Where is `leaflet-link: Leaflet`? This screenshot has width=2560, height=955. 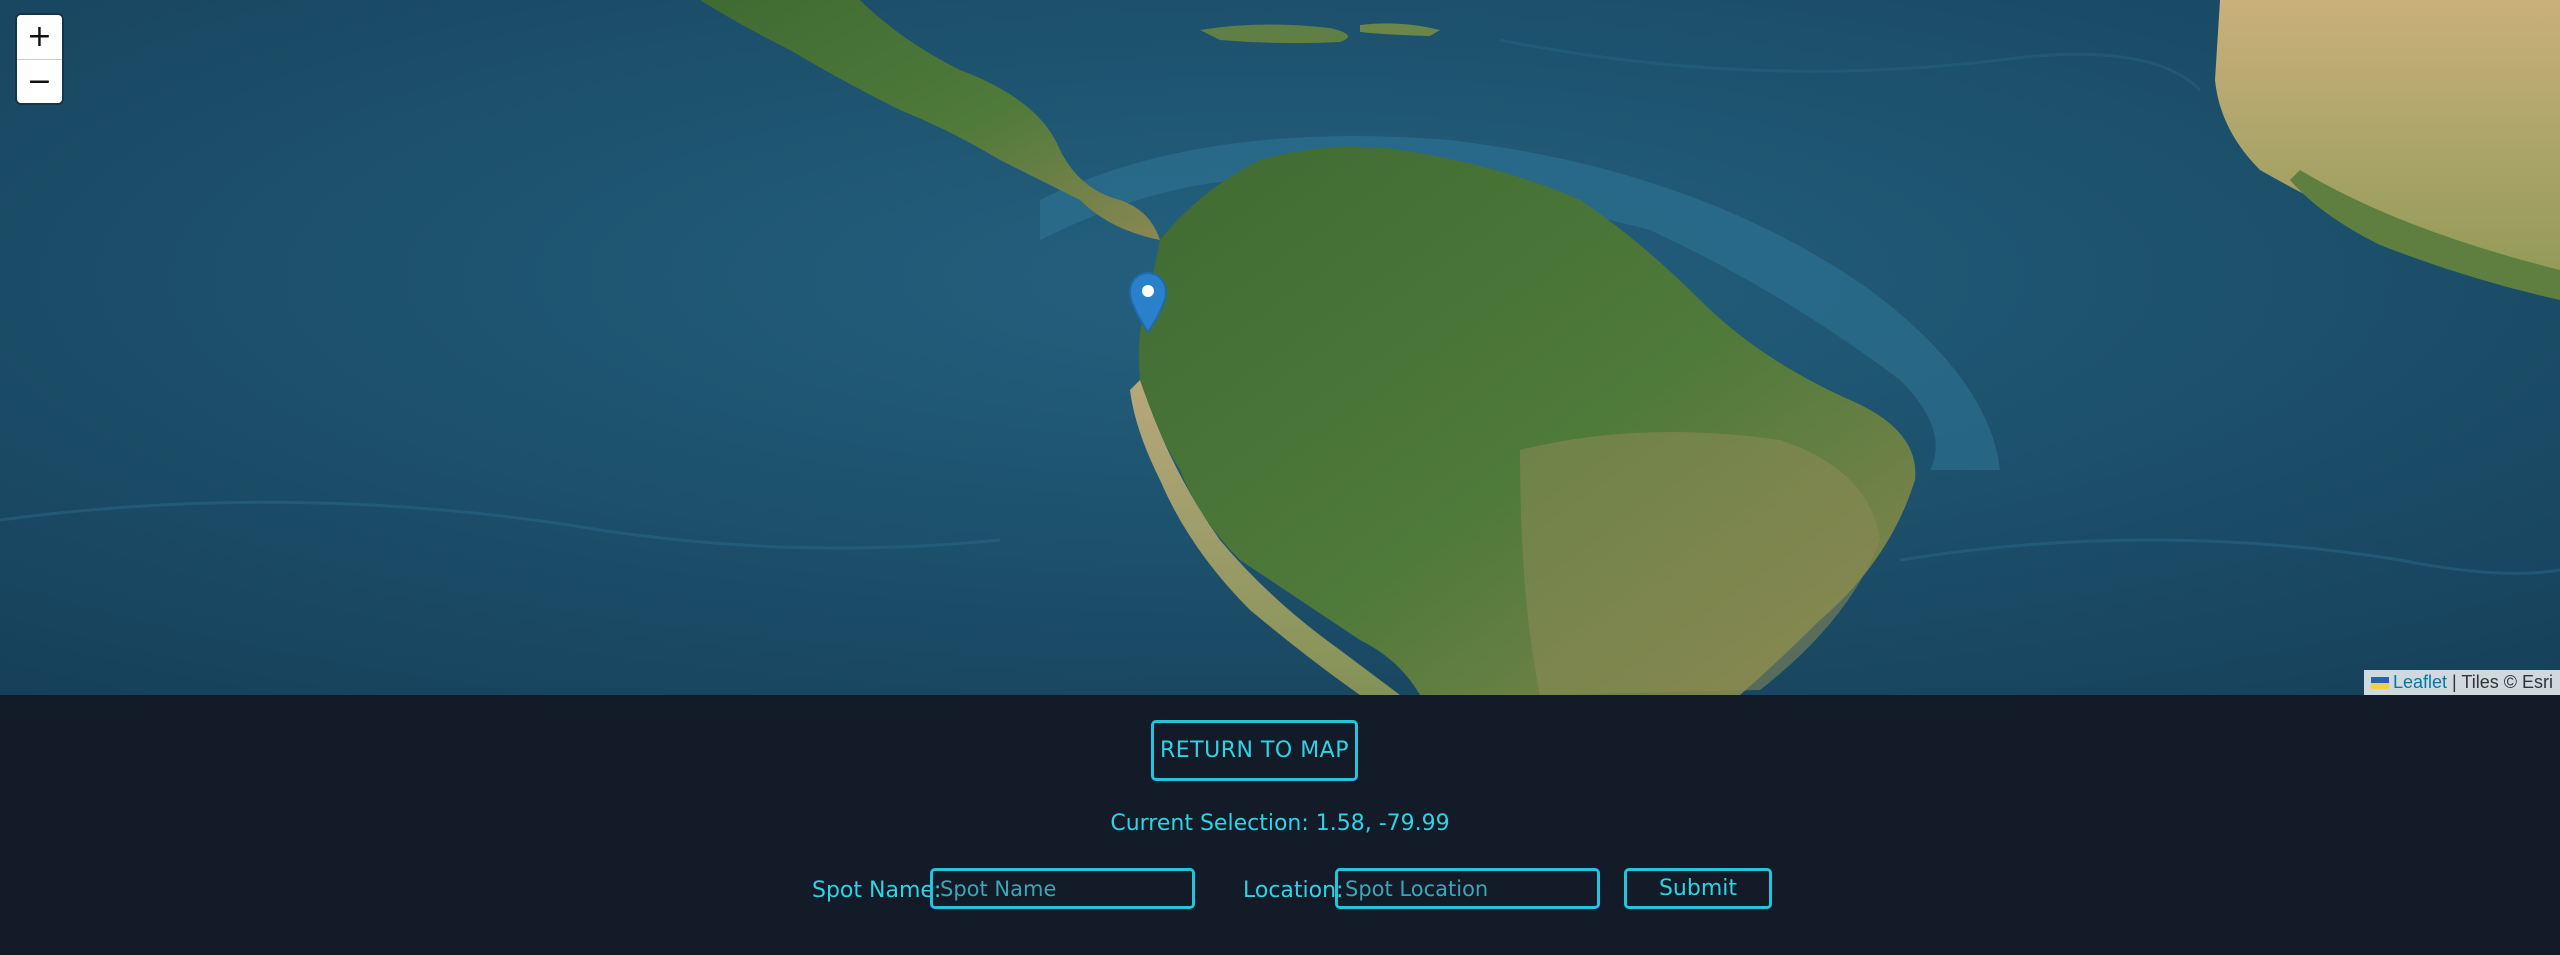 leaflet-link: Leaflet is located at coordinates (2420, 682).